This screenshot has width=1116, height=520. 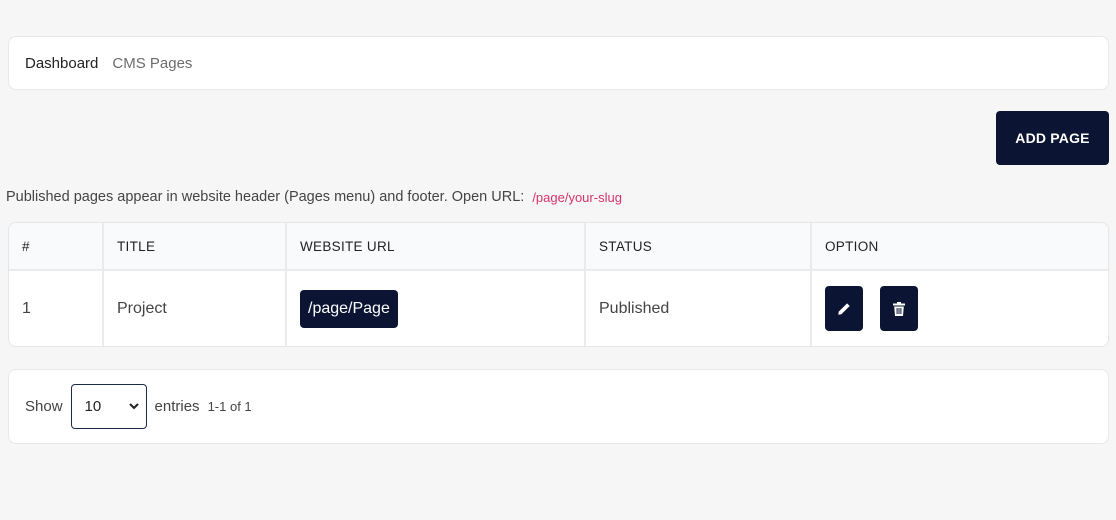 I want to click on show-label: Show, so click(x=44, y=406).